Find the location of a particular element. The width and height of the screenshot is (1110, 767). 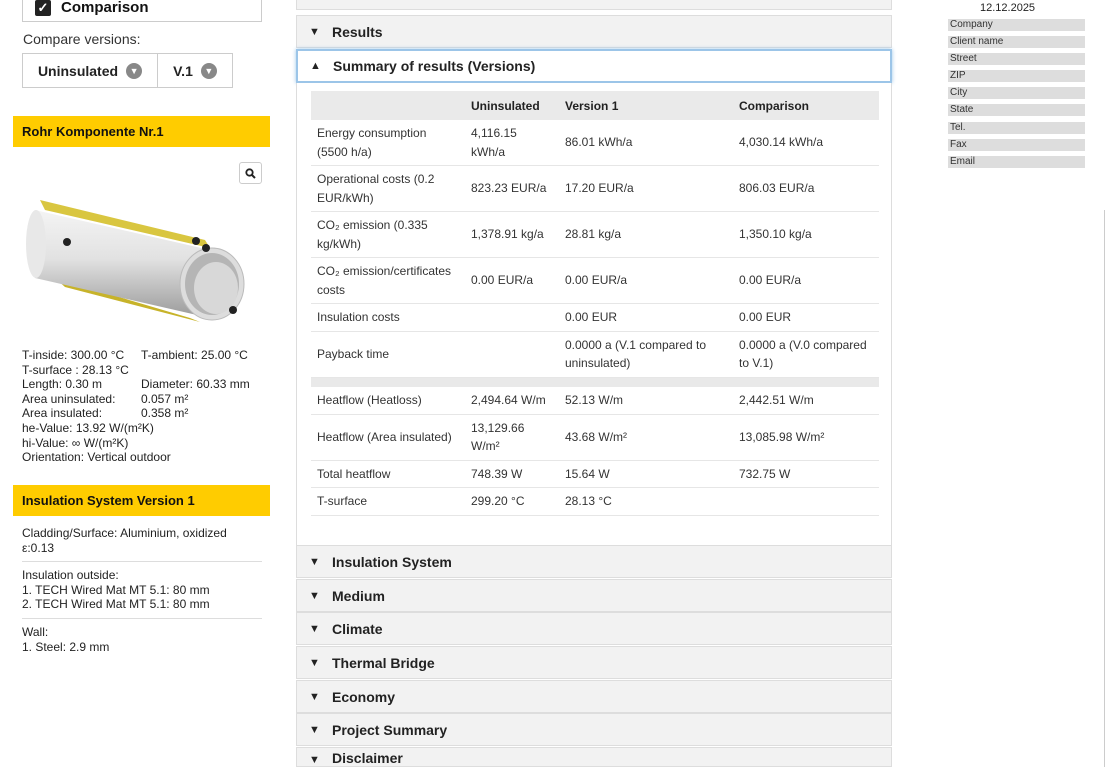

column-header is located at coordinates (388, 105).